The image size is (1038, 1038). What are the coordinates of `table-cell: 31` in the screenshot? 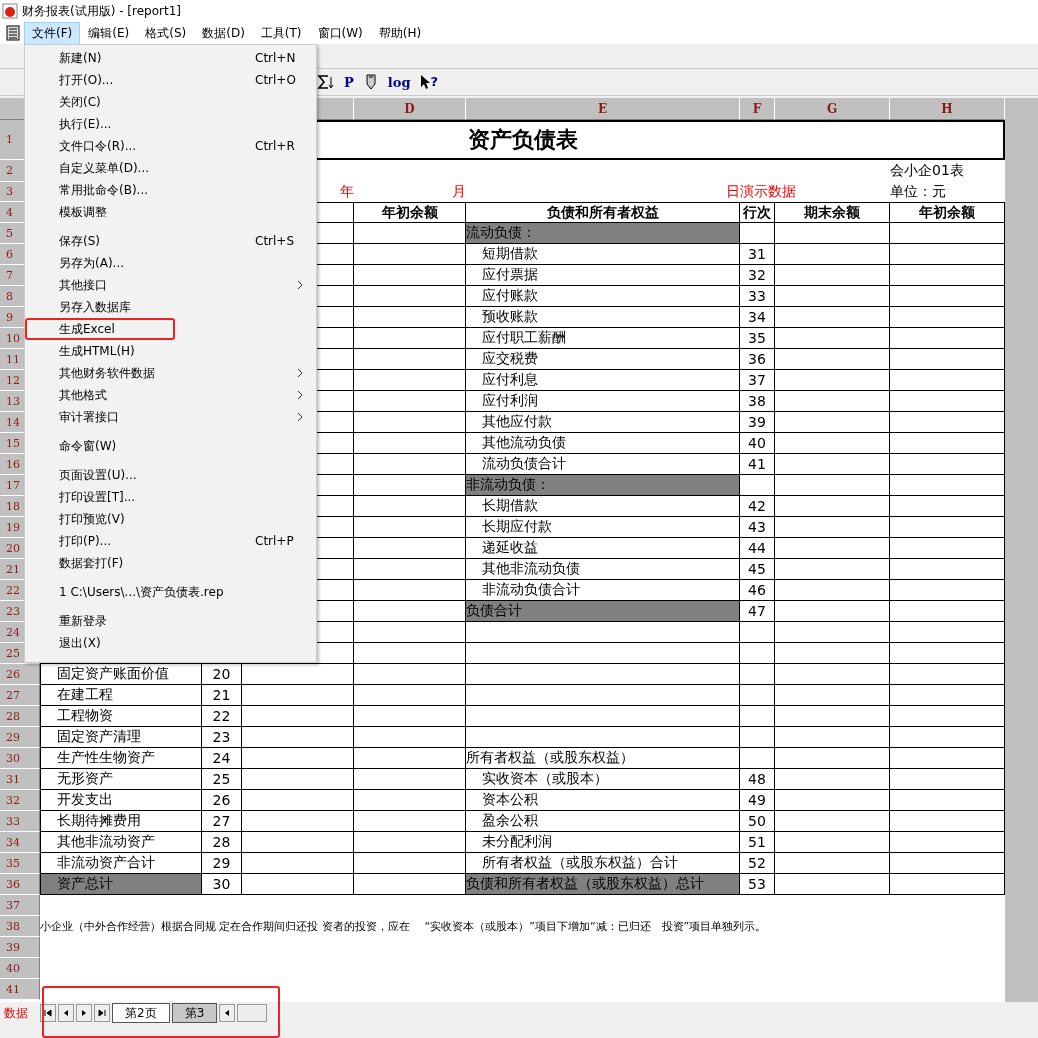 It's located at (757, 254).